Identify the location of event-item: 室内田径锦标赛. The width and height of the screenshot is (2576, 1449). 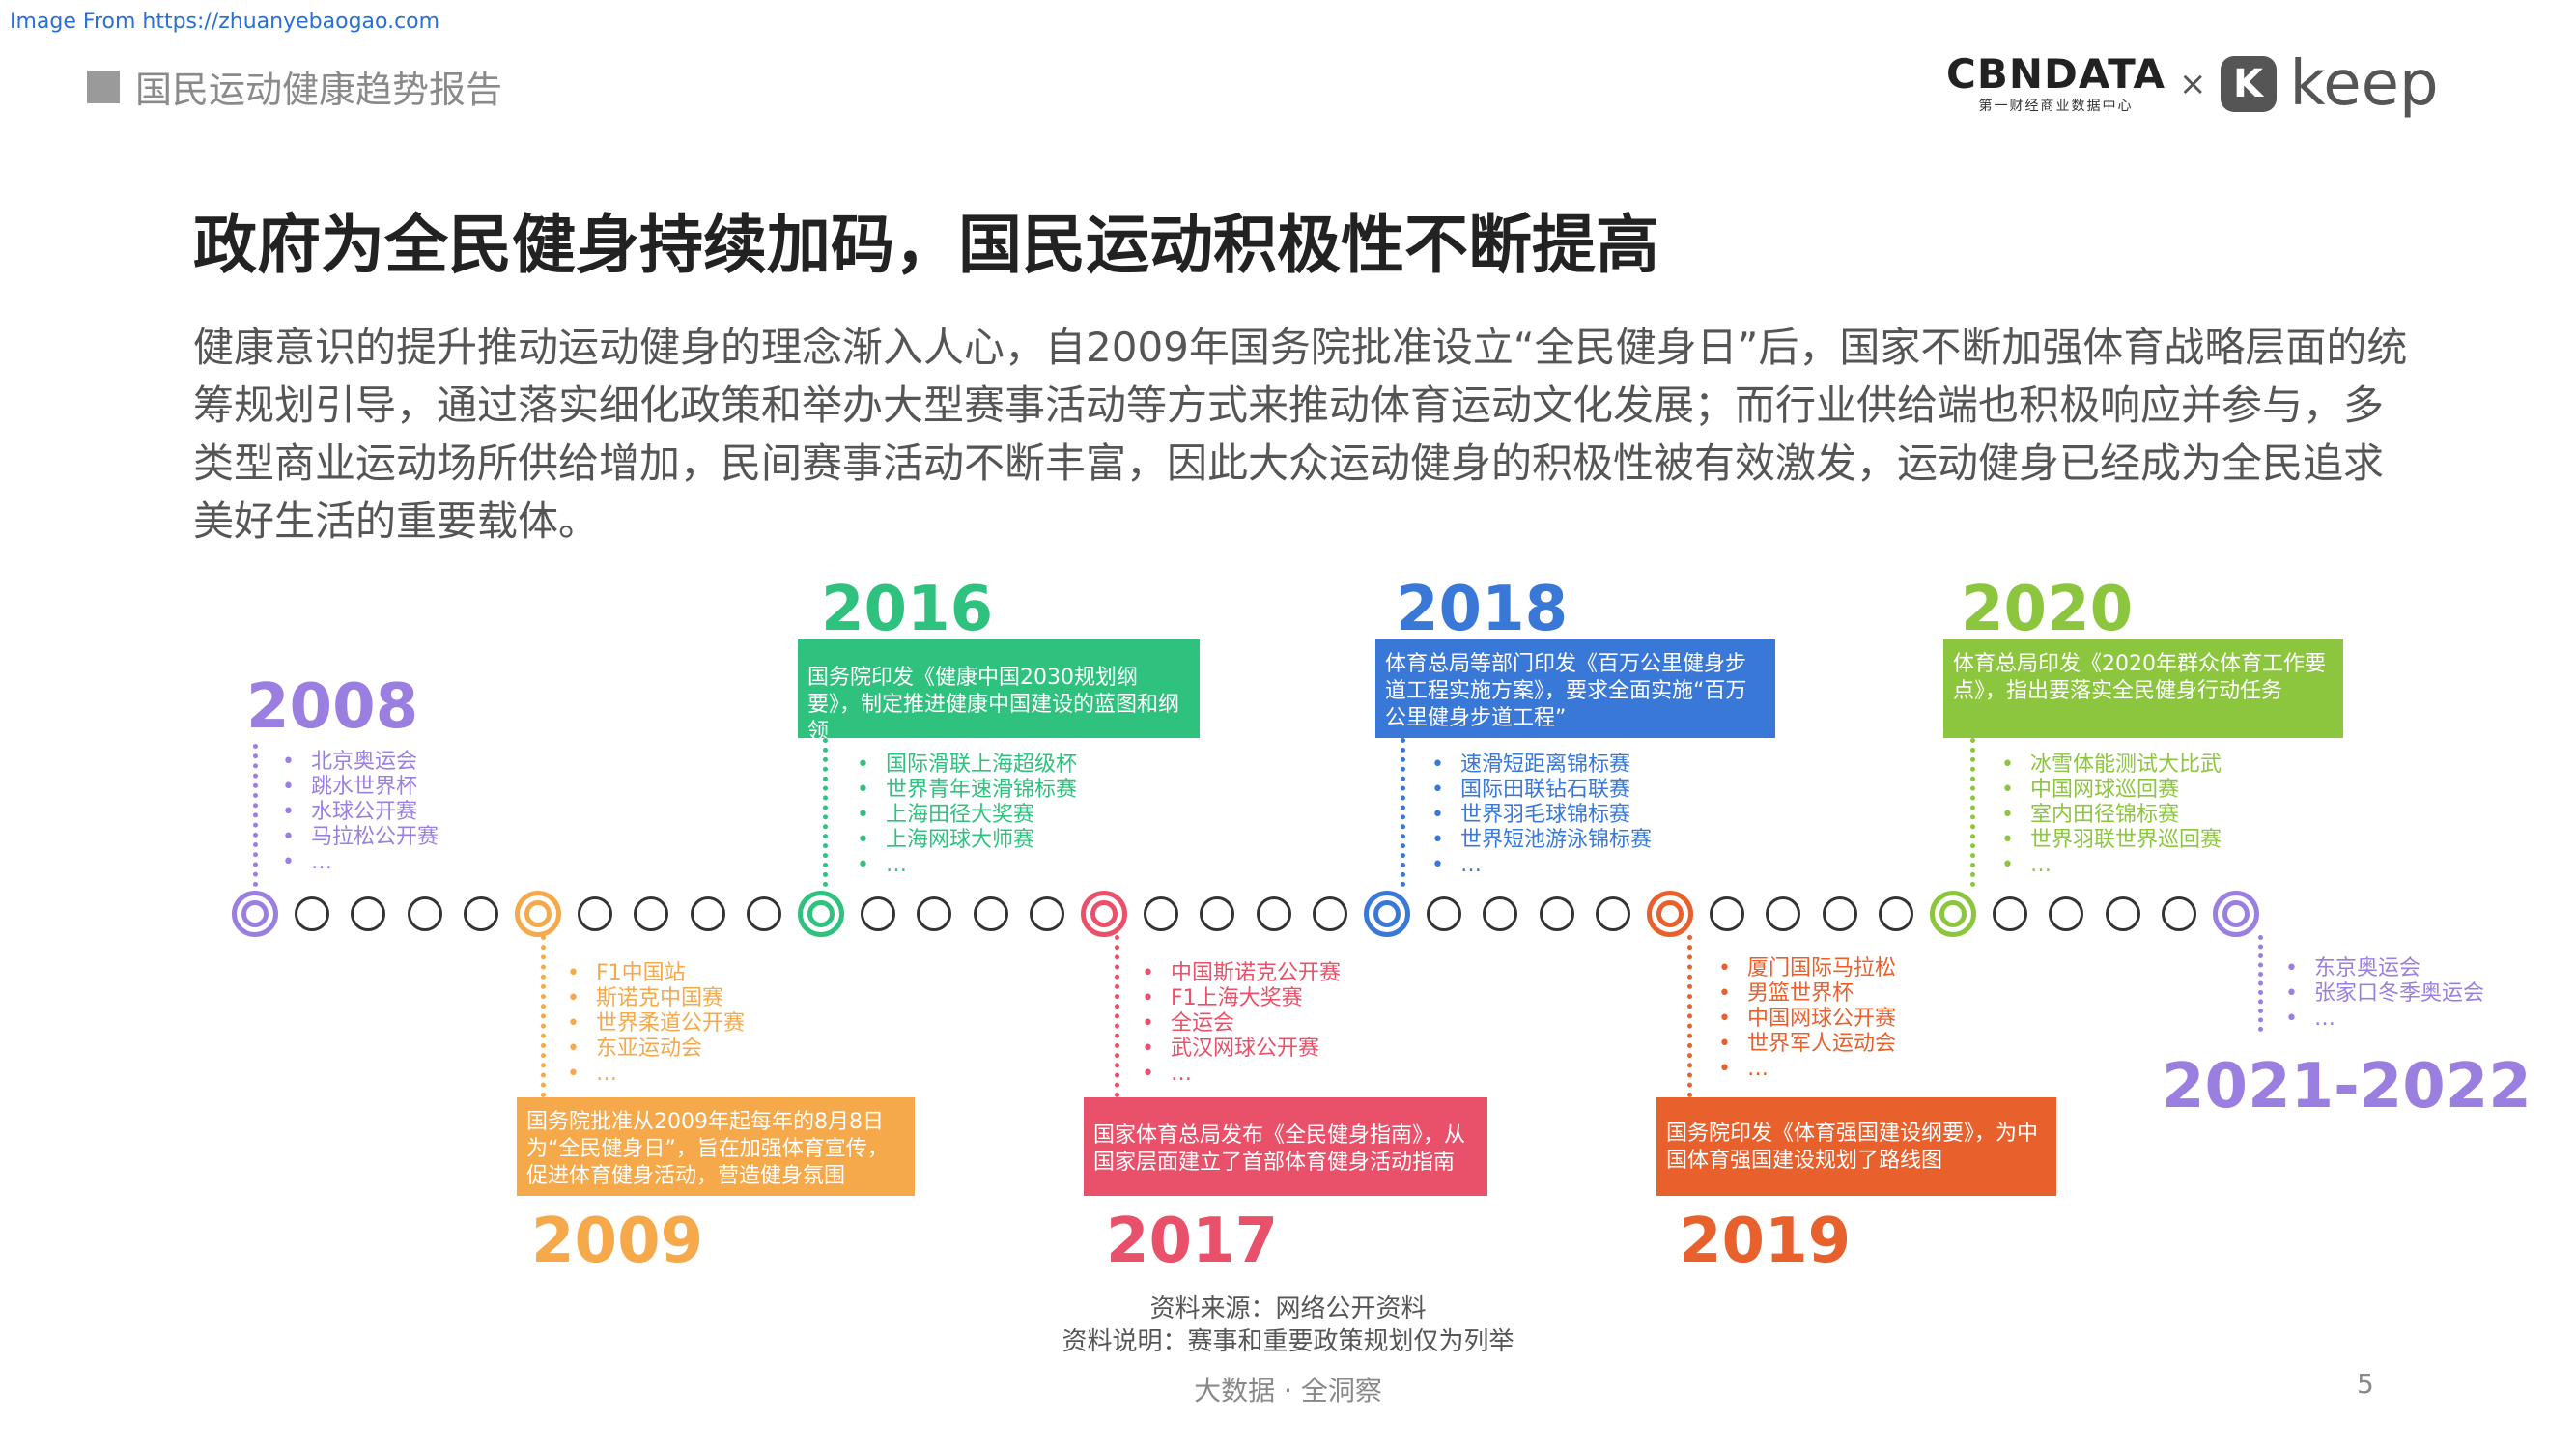
(2107, 815).